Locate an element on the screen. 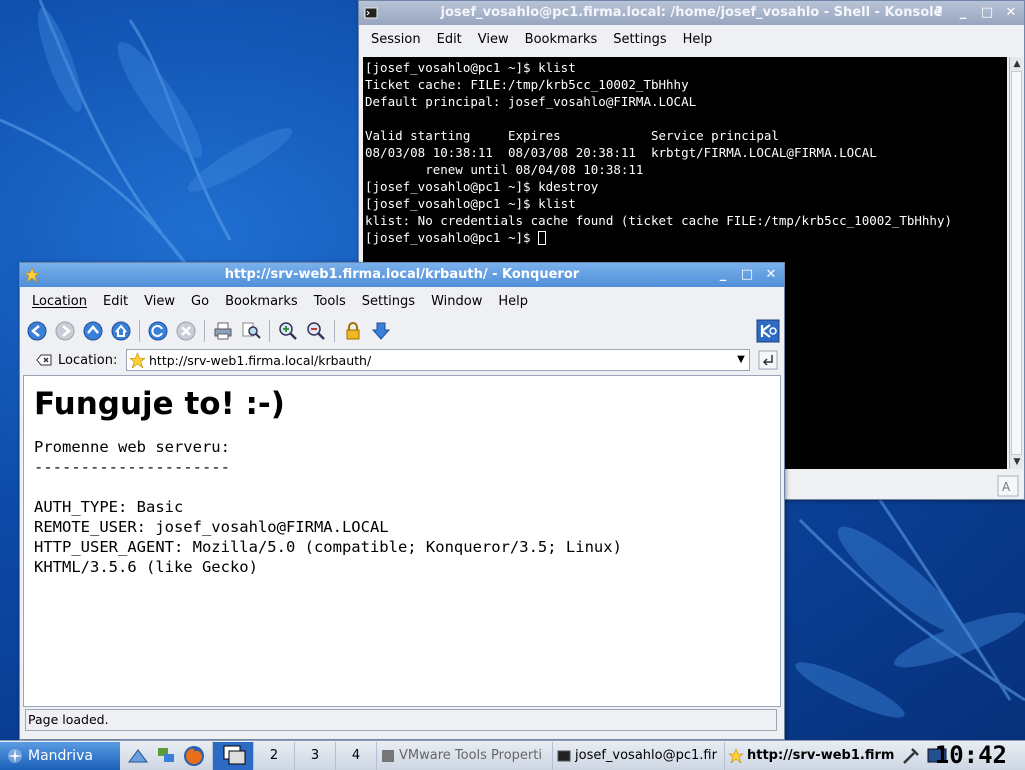 Image resolution: width=1025 pixels, height=770 pixels. wrench-tray-icon is located at coordinates (911, 756).